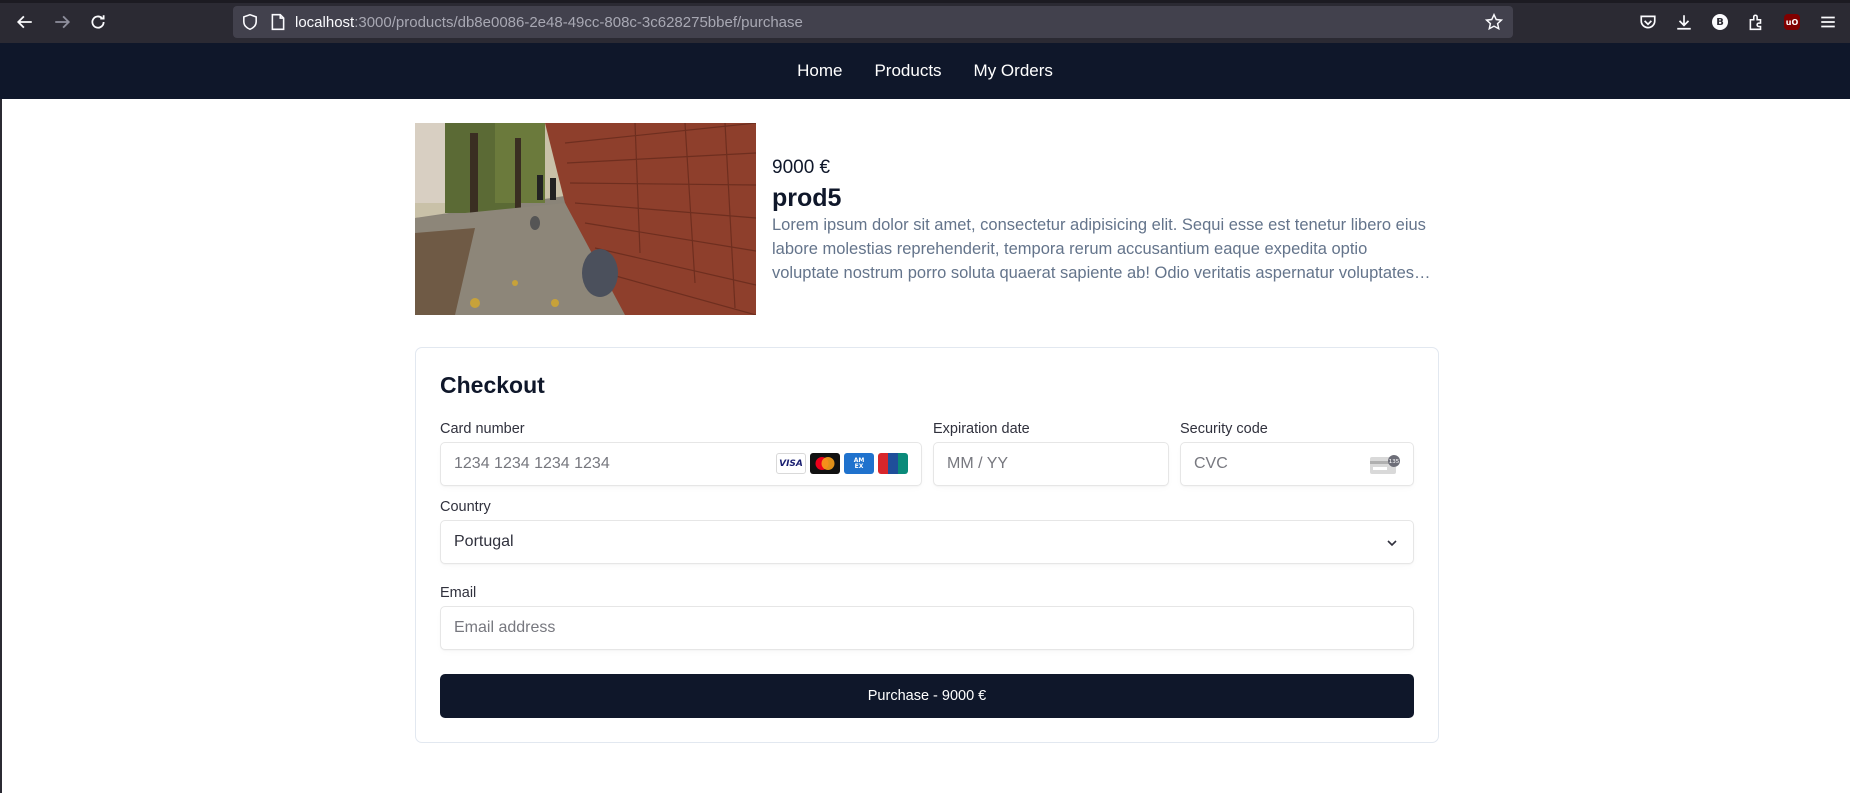  Describe the element at coordinates (825, 463) in the screenshot. I see `mastercard-icon` at that location.